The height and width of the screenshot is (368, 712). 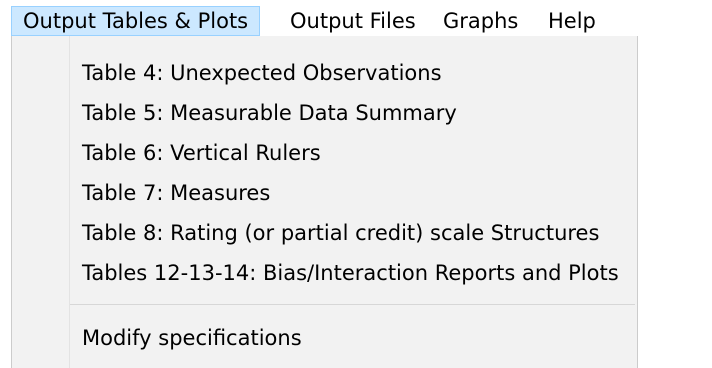 What do you see at coordinates (353, 21) in the screenshot?
I see `menu-output-files: Output Files` at bounding box center [353, 21].